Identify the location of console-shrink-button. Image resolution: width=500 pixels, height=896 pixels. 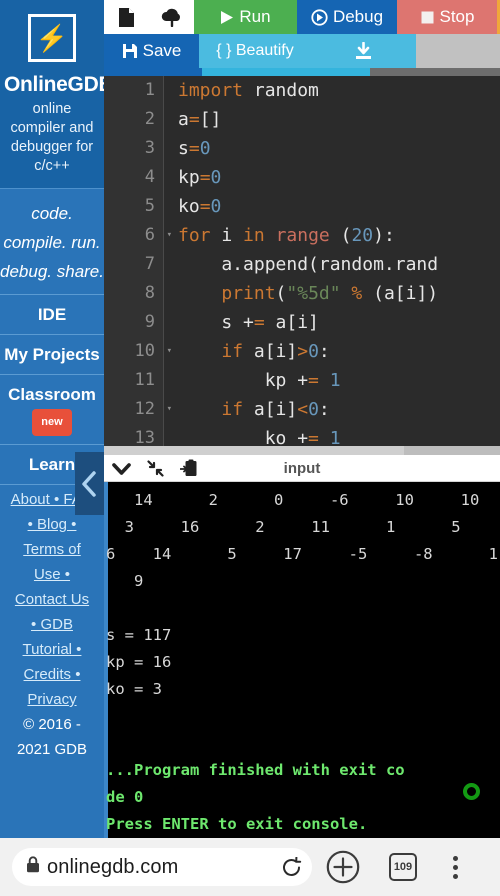
(155, 468).